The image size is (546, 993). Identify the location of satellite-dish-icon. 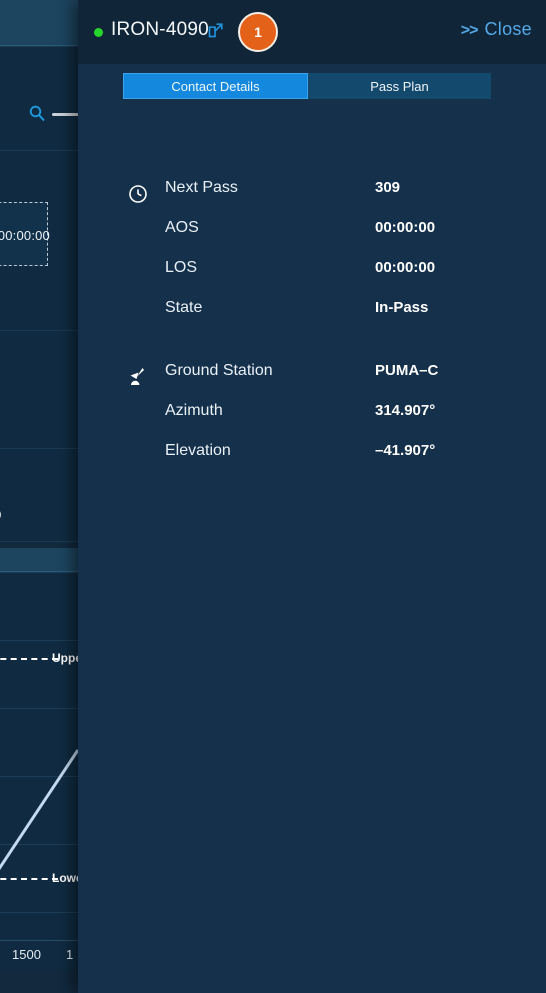
(138, 377).